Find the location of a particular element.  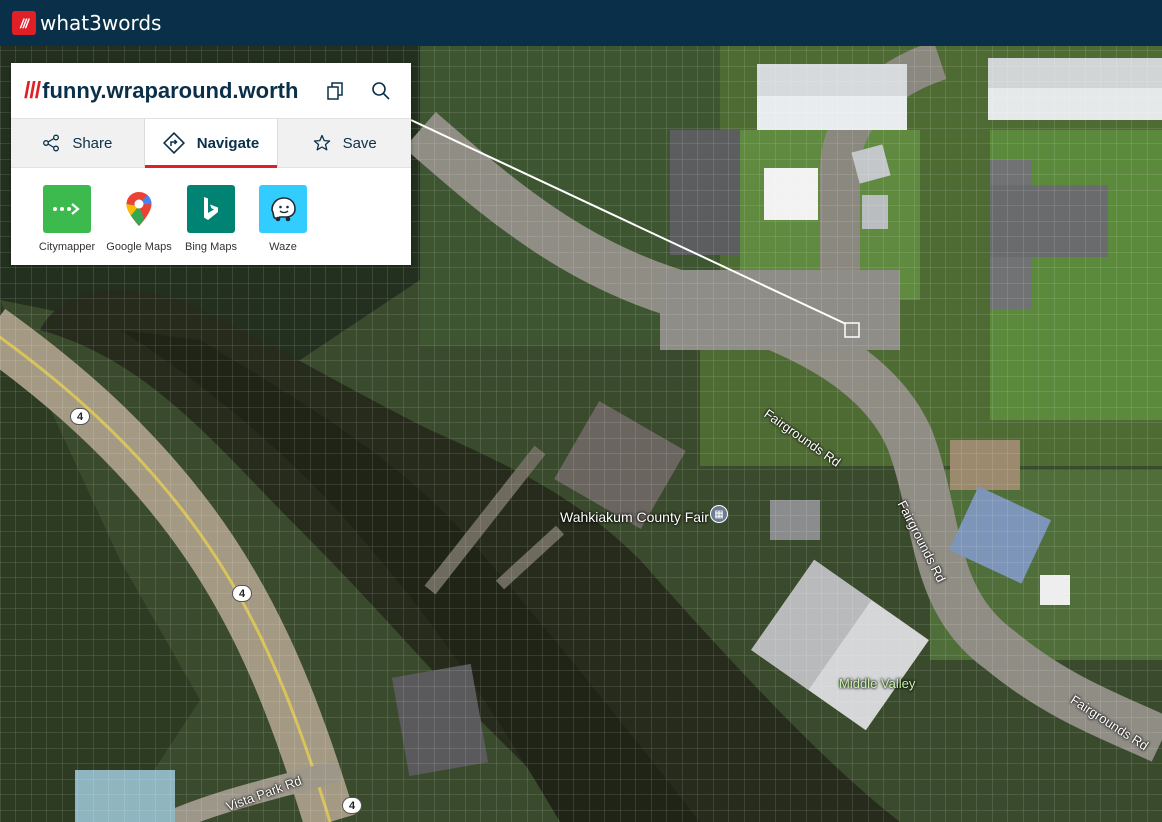

star-icon is located at coordinates (321, 142).